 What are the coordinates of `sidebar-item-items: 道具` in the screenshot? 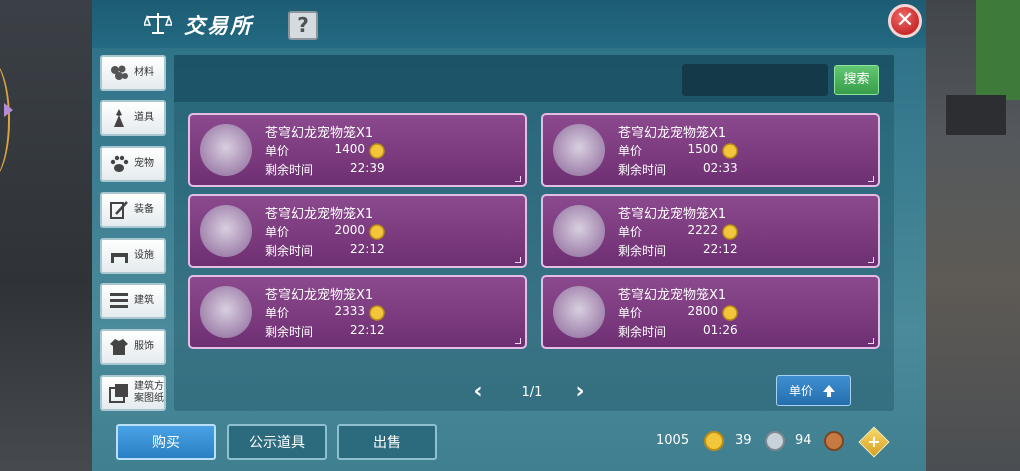 It's located at (133, 118).